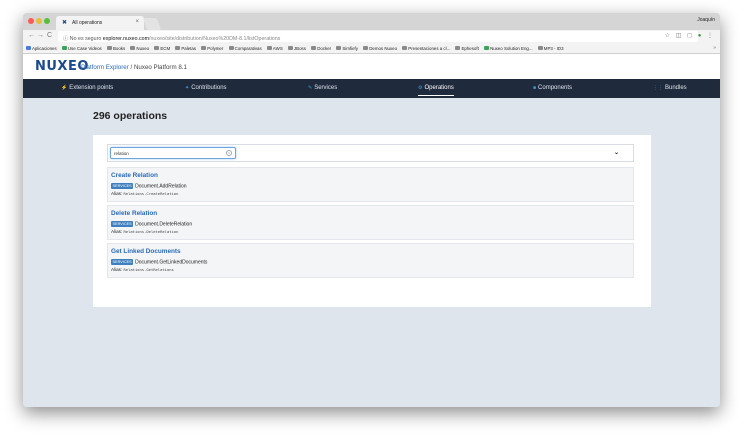  Describe the element at coordinates (670, 88) in the screenshot. I see `nav-bundles: ⋮⋮ Bundles` at that location.